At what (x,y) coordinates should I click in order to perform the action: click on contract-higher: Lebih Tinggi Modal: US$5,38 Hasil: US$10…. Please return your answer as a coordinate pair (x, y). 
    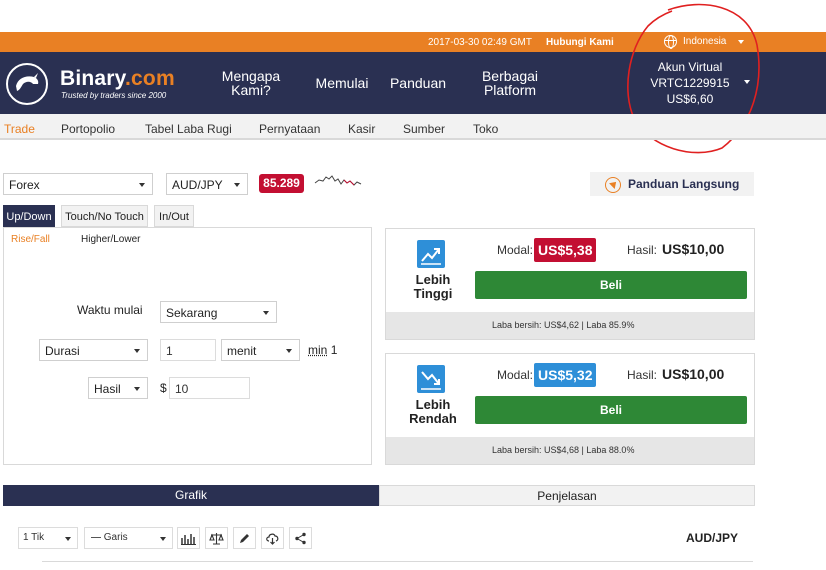
    Looking at the image, I should click on (570, 284).